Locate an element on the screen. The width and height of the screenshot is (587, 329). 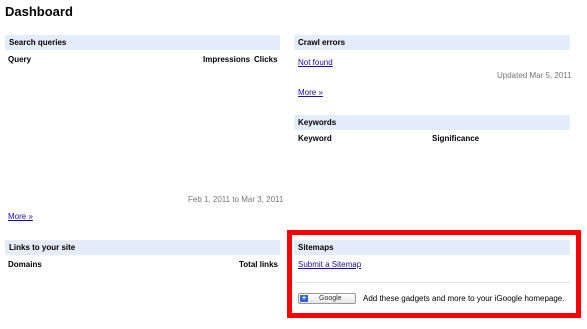
crawl-errors-more-link: More » is located at coordinates (310, 92).